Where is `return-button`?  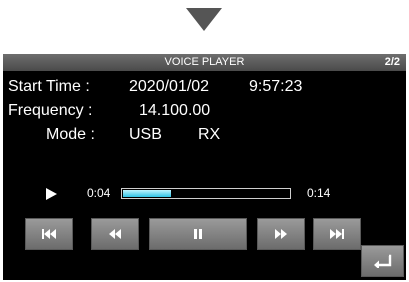
return-button is located at coordinates (382, 261).